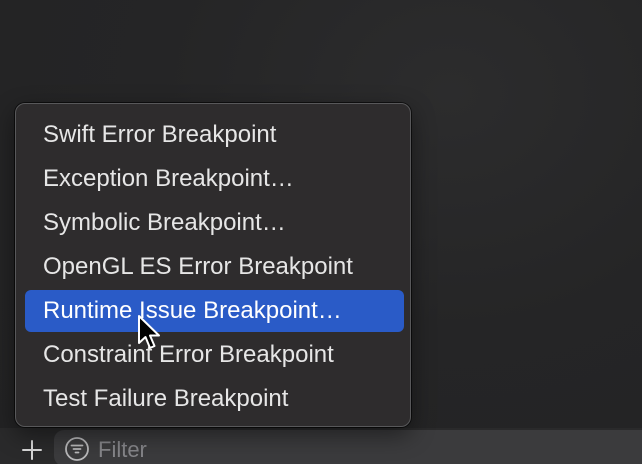  What do you see at coordinates (77, 449) in the screenshot?
I see `filter-icon` at bounding box center [77, 449].